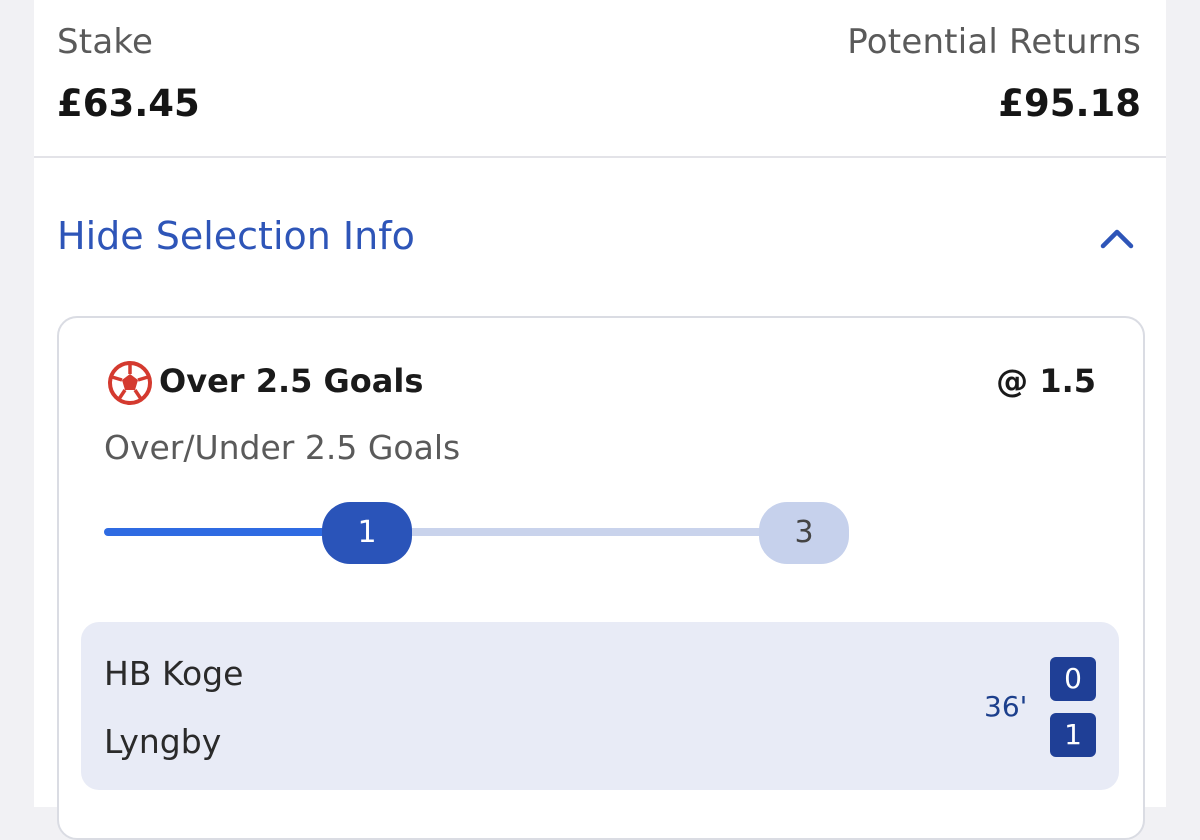 The image size is (1200, 840). Describe the element at coordinates (1006, 706) in the screenshot. I see `match-minute: 36'` at that location.